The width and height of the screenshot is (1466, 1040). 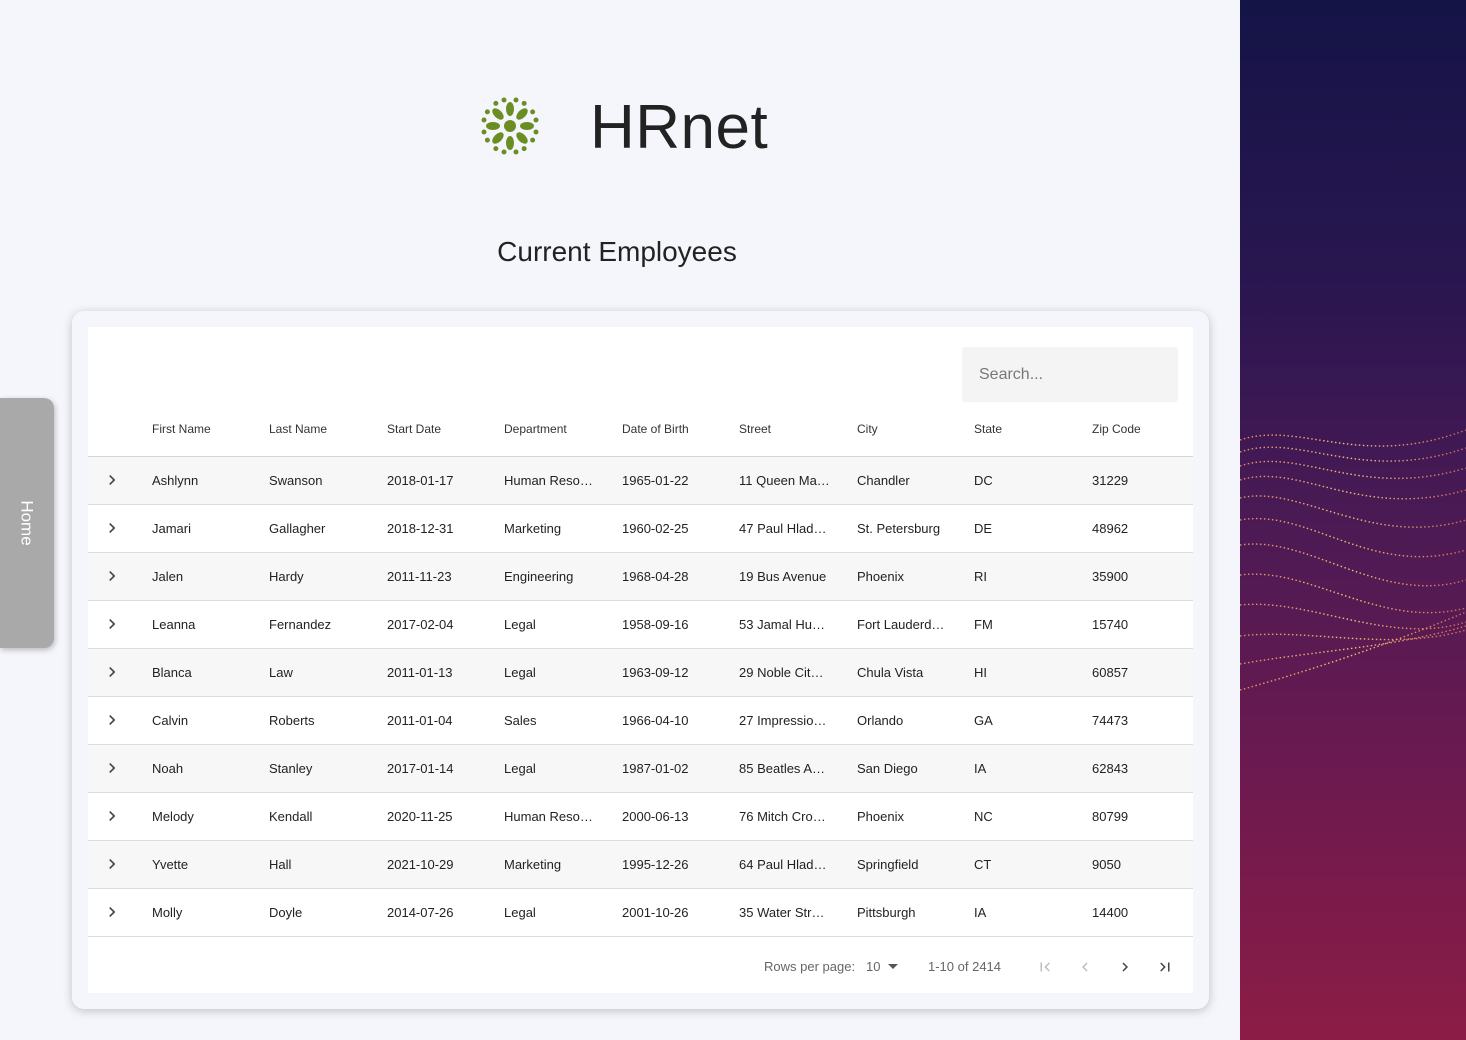 I want to click on cell-first-name: Ashlynn, so click(x=175, y=480).